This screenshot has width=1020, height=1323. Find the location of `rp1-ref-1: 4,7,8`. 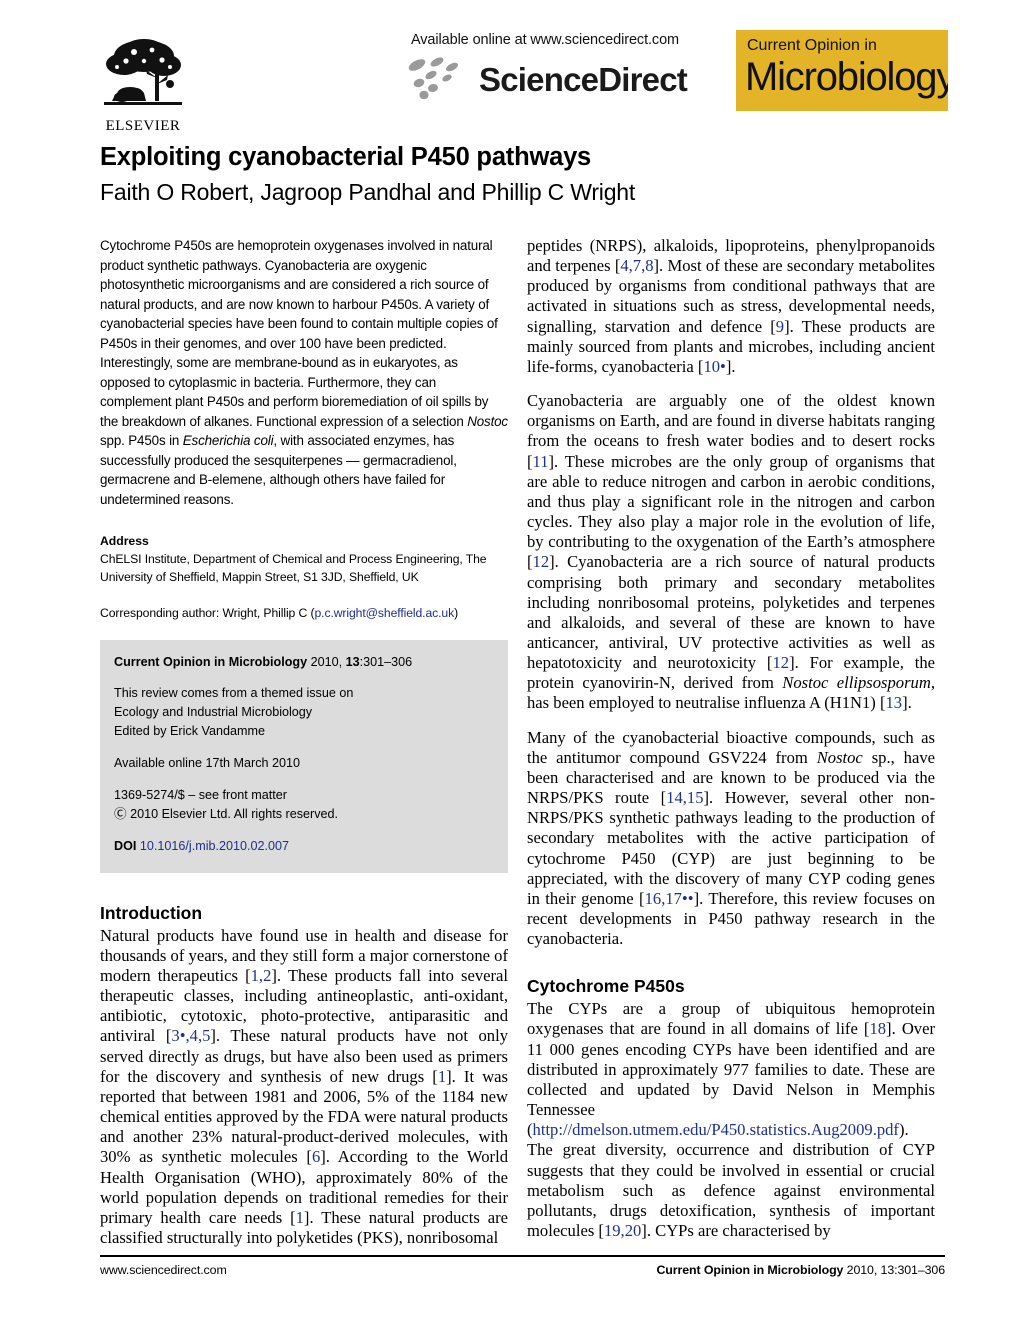

rp1-ref-1: 4,7,8 is located at coordinates (636, 265).